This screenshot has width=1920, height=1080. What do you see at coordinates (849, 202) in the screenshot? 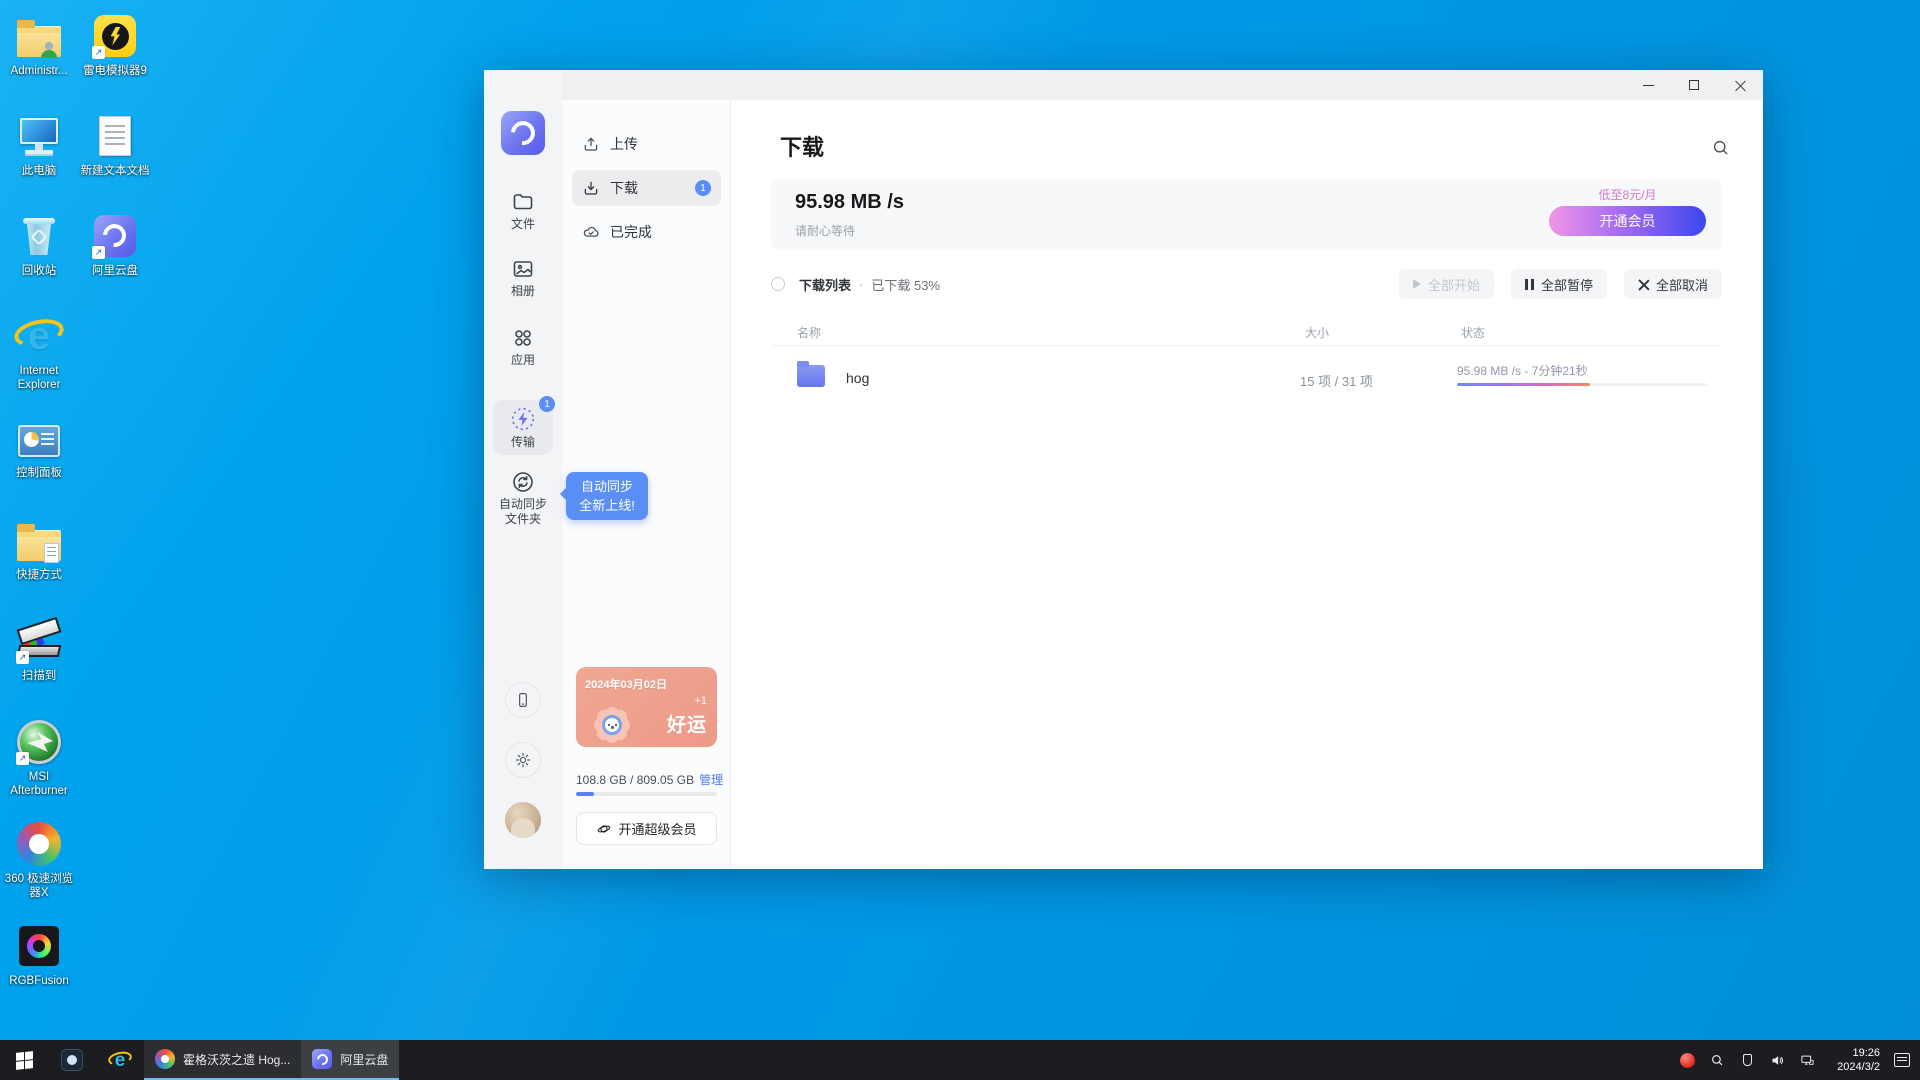
I see `download-speed: 95.98 MB /s` at bounding box center [849, 202].